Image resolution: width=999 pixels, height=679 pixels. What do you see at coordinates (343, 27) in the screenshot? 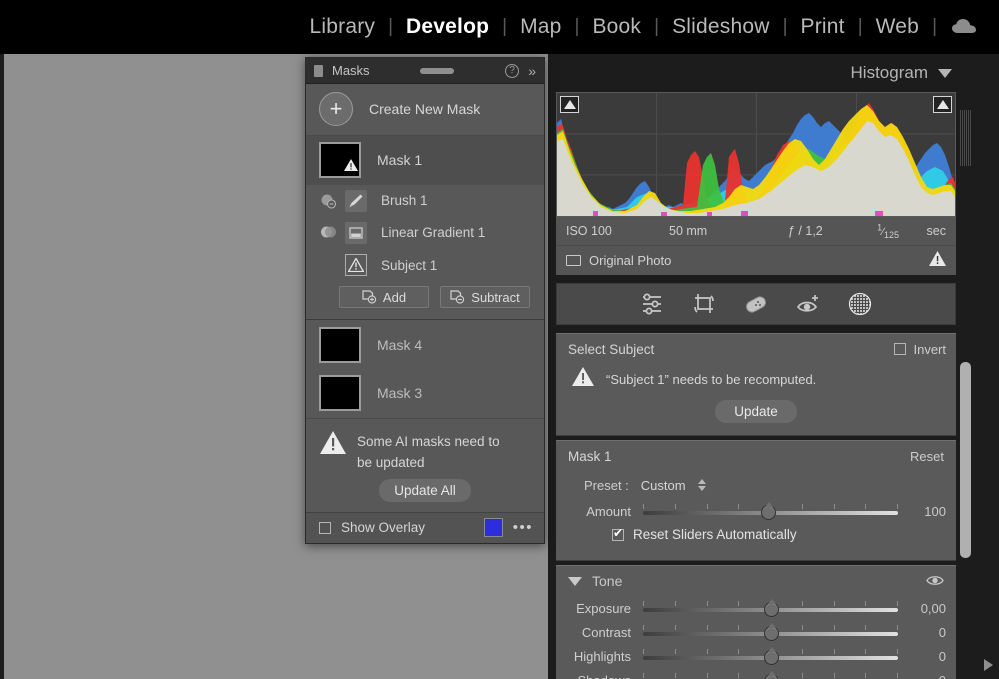
I see `nav-item-library: Library` at bounding box center [343, 27].